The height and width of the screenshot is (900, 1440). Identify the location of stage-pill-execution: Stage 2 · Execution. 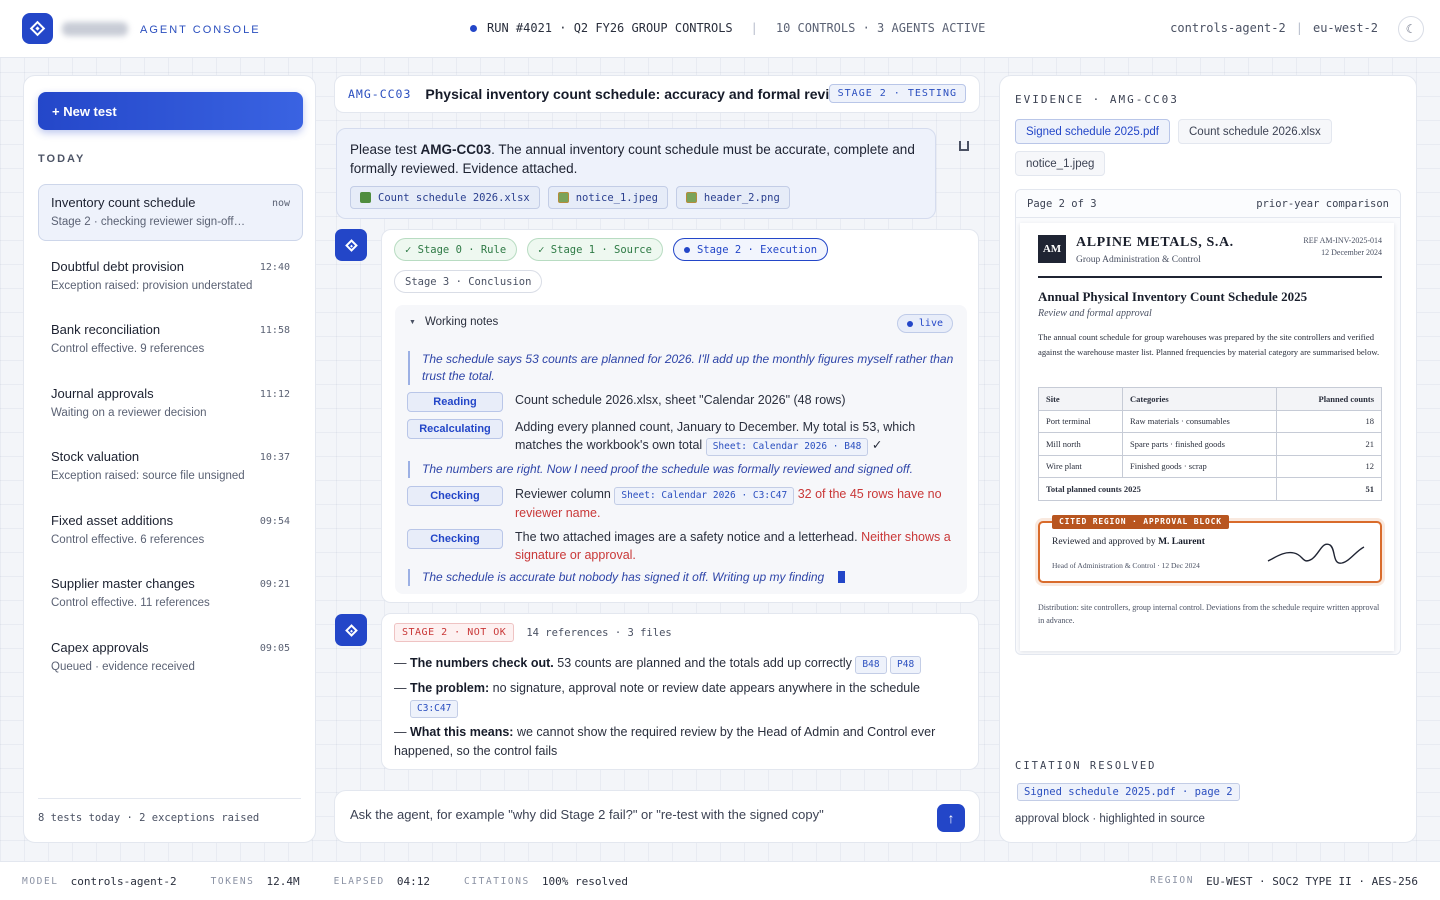
(750, 249).